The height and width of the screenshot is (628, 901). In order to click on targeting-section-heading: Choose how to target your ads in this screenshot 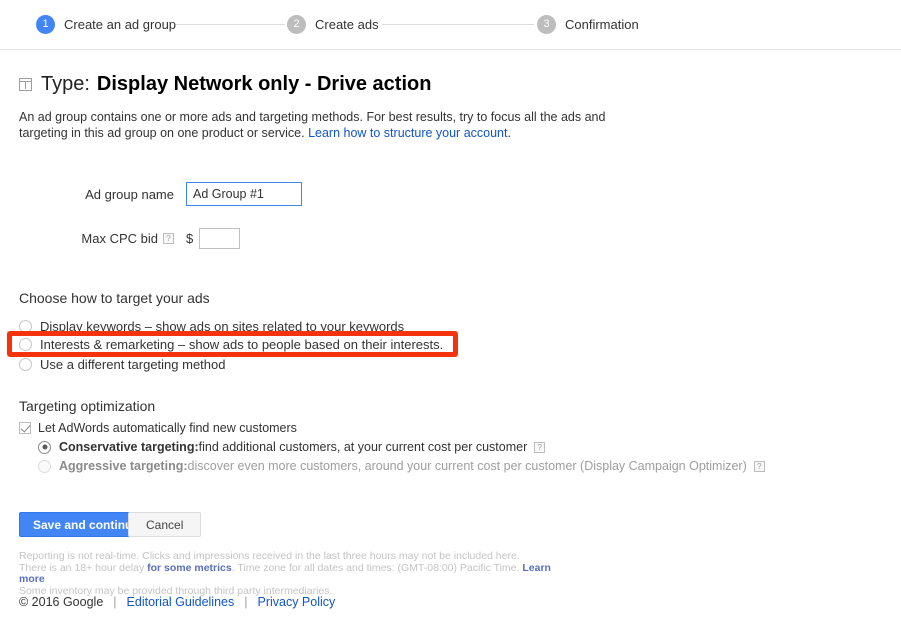, I will do `click(114, 298)`.